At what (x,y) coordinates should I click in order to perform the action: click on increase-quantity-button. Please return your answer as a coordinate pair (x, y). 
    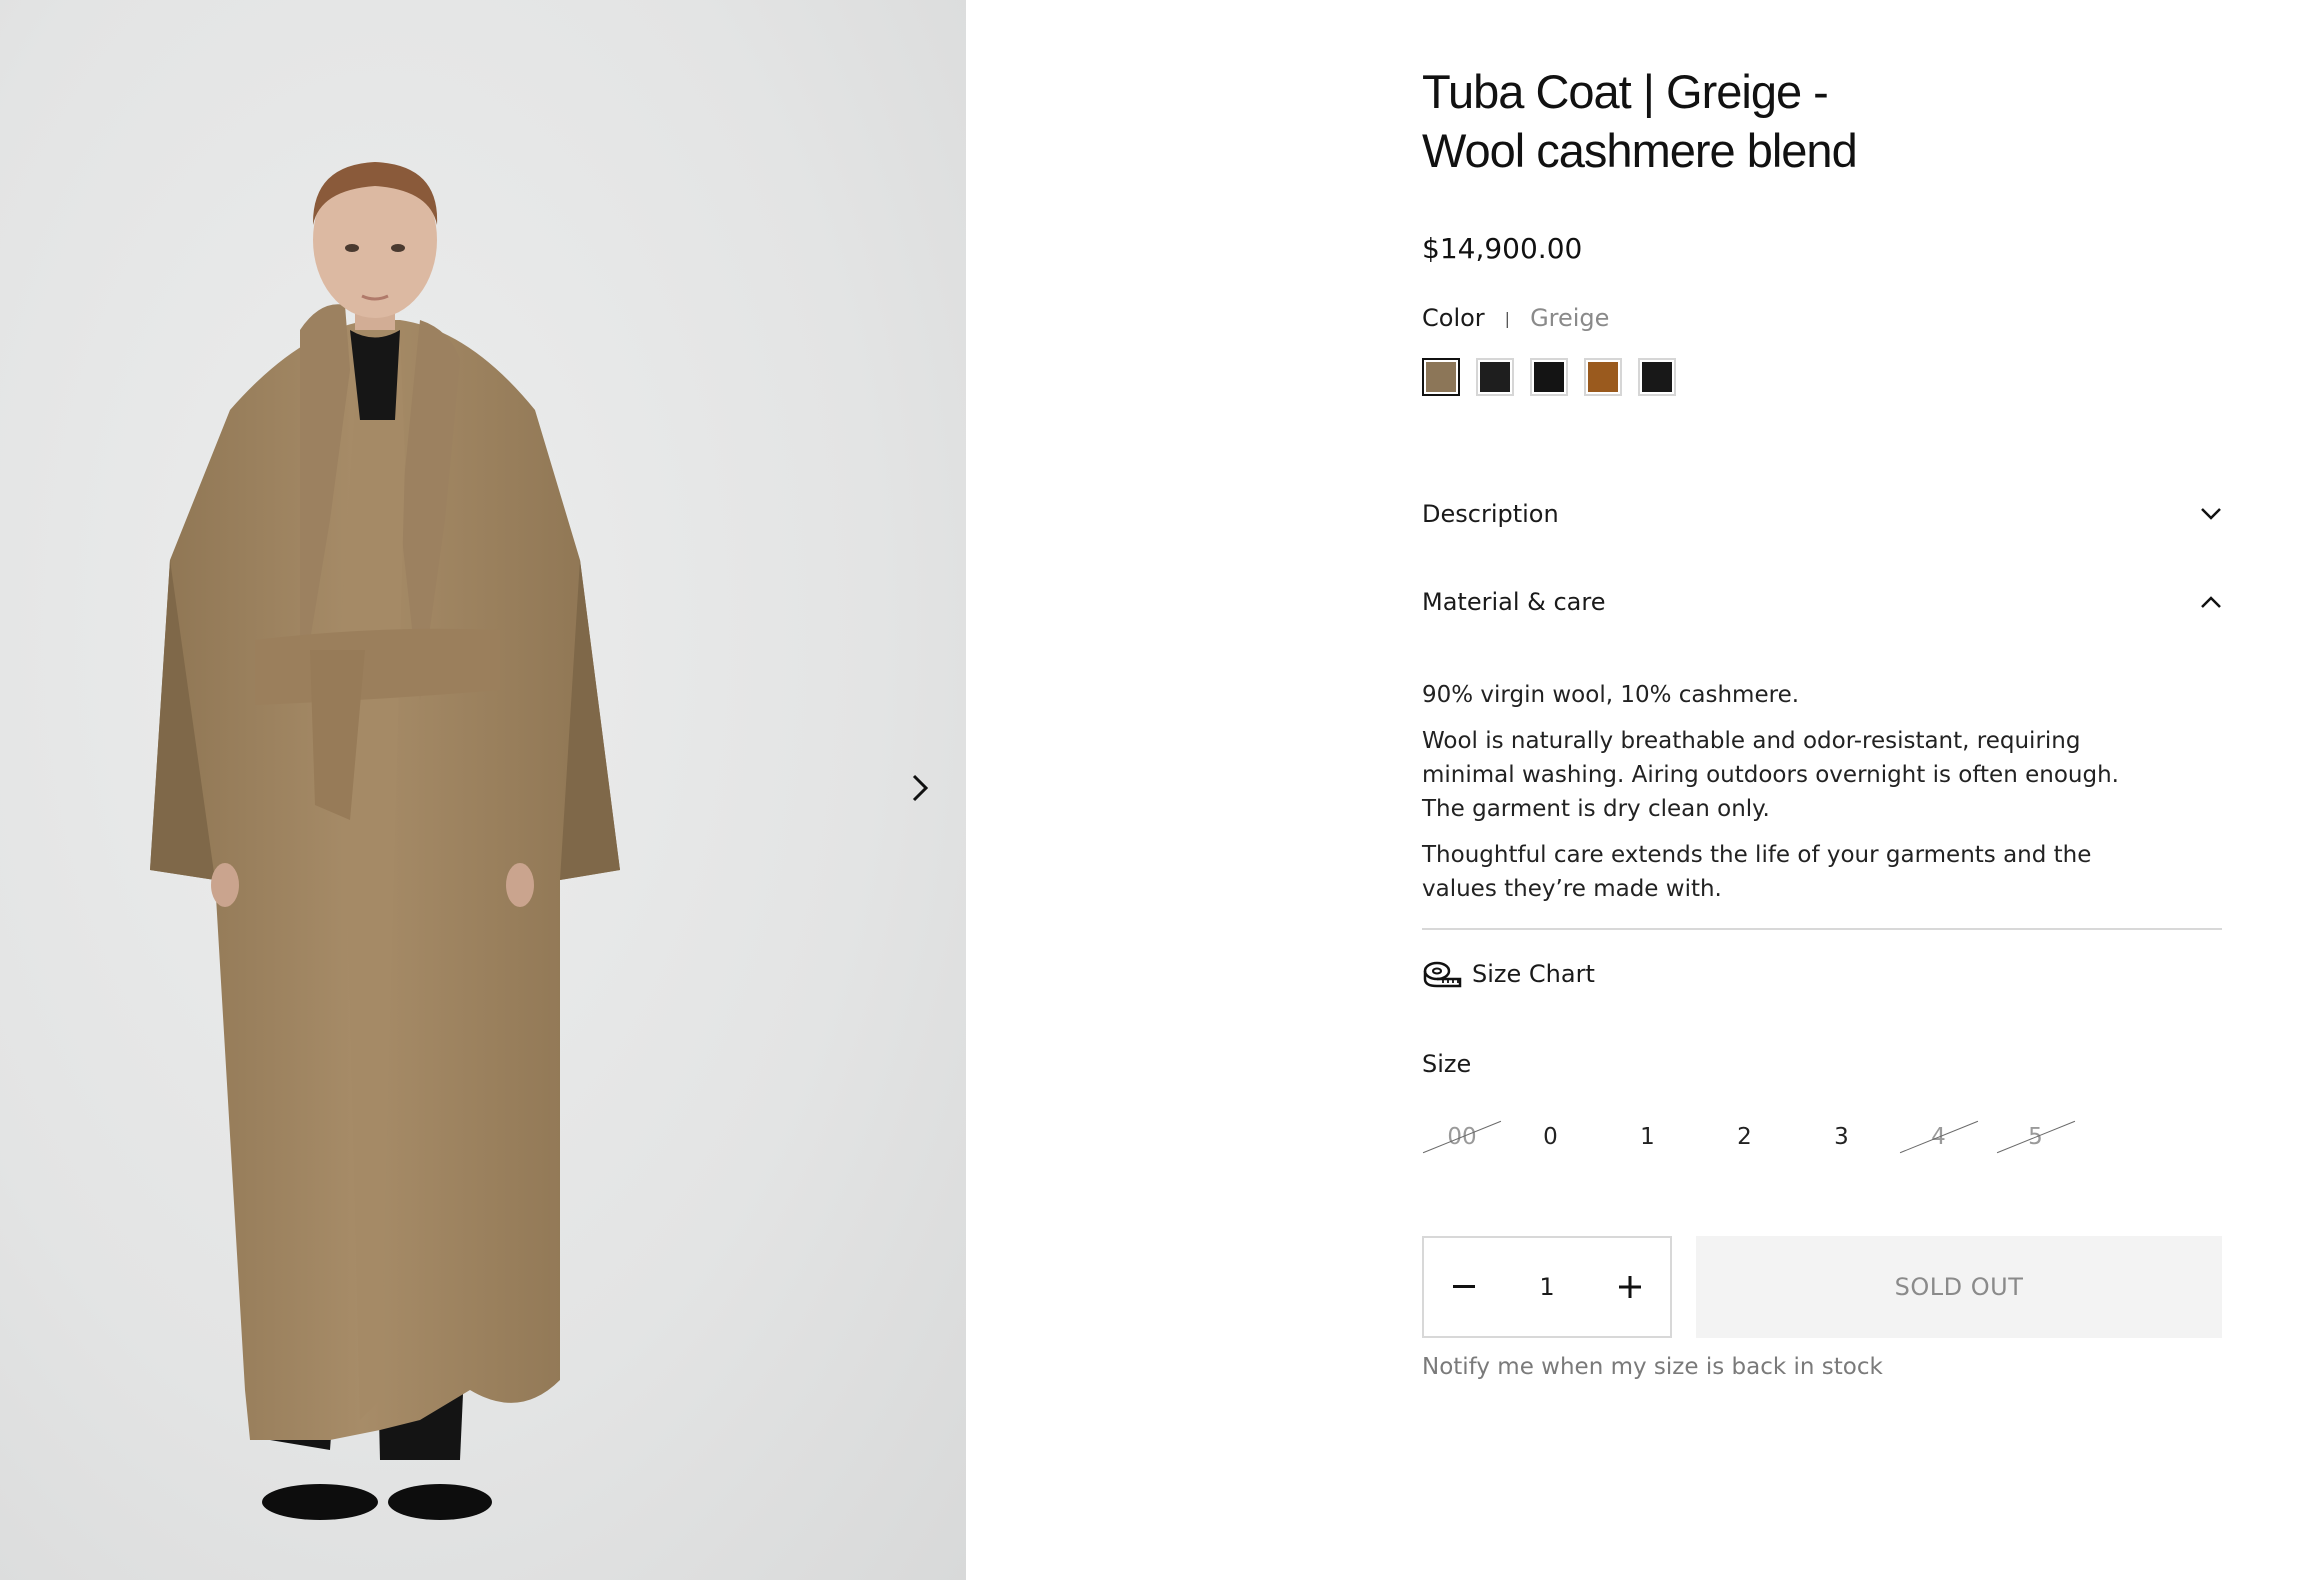
    Looking at the image, I should click on (1630, 1287).